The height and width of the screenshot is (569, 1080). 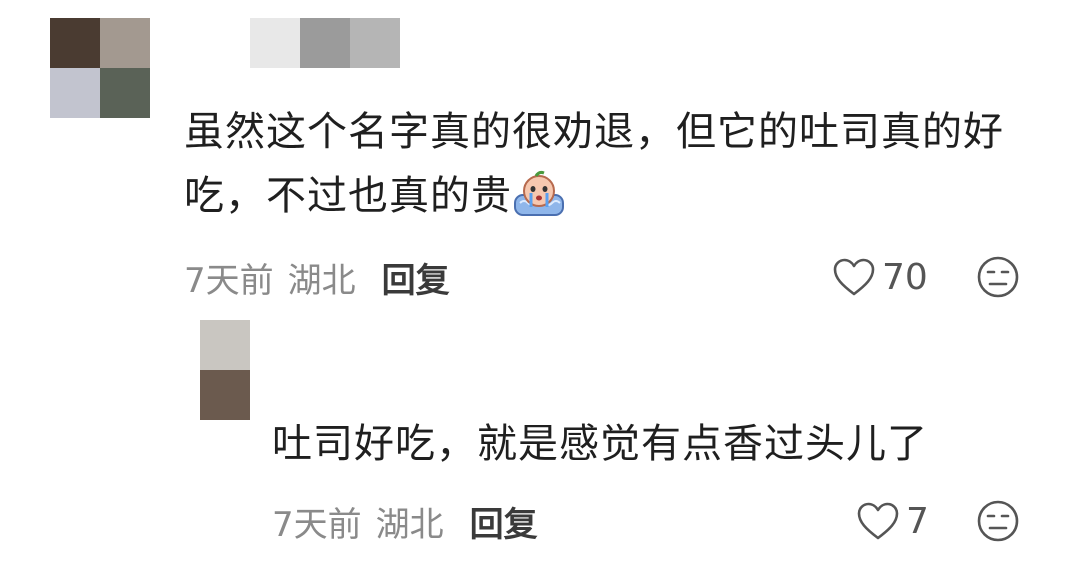 What do you see at coordinates (600, 444) in the screenshot?
I see `reply-body: 吐司好吃，就是感觉有点香过头儿了` at bounding box center [600, 444].